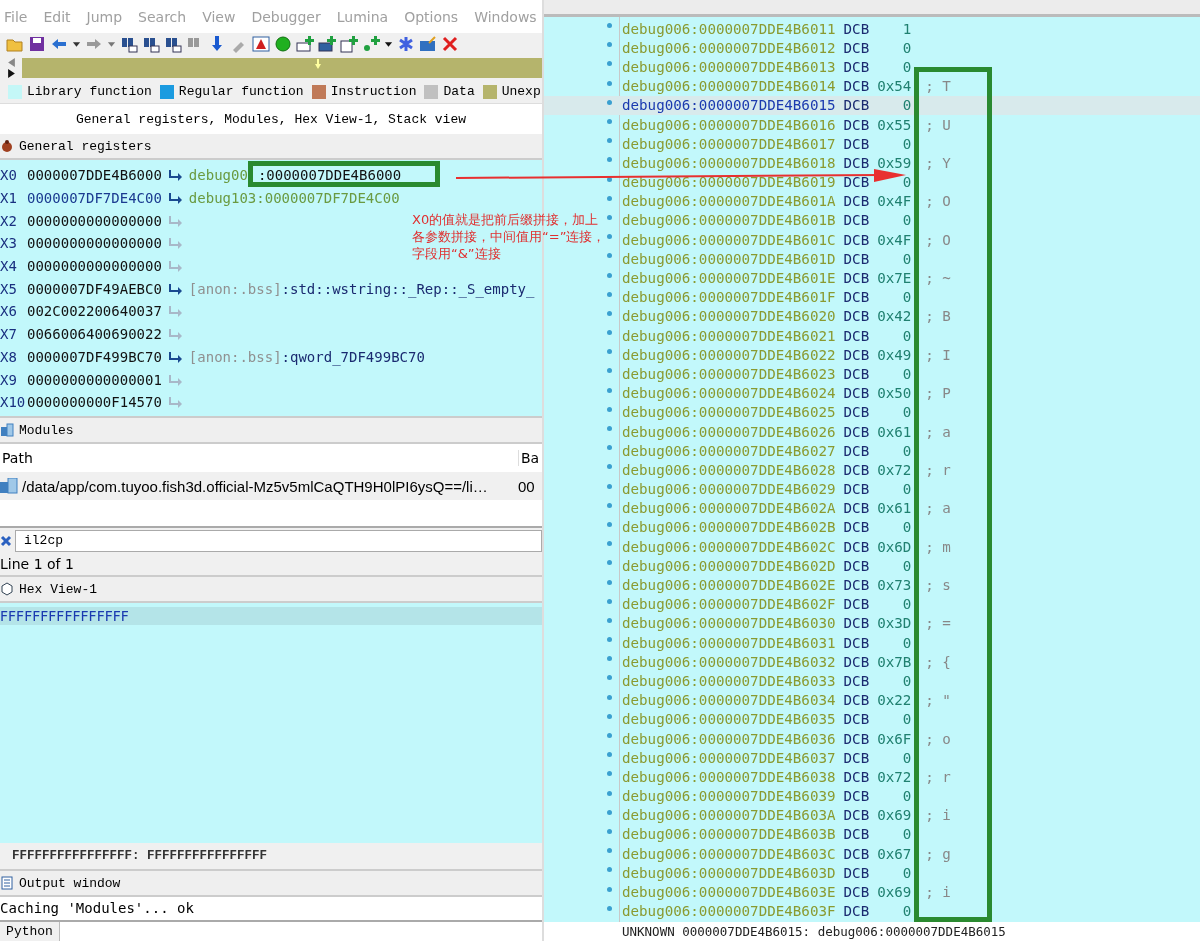  What do you see at coordinates (271, 616) in the screenshot?
I see `hex-row: FFFFFFFFFFFFFFFF` at bounding box center [271, 616].